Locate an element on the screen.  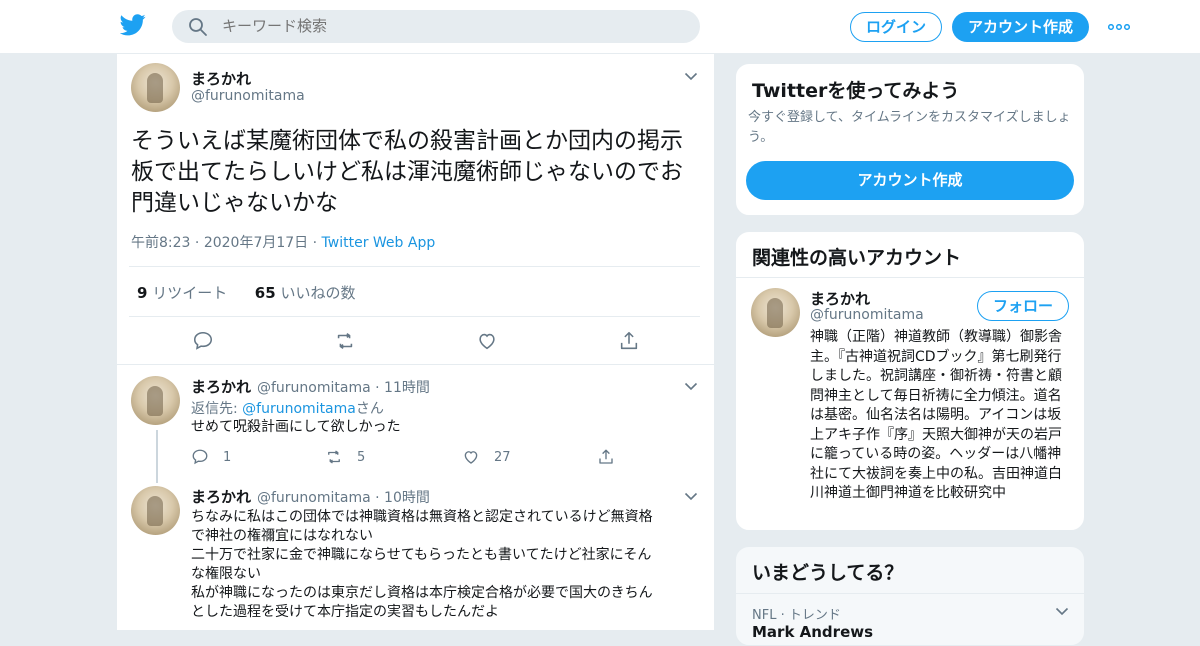
search-input is located at coordinates (452, 26).